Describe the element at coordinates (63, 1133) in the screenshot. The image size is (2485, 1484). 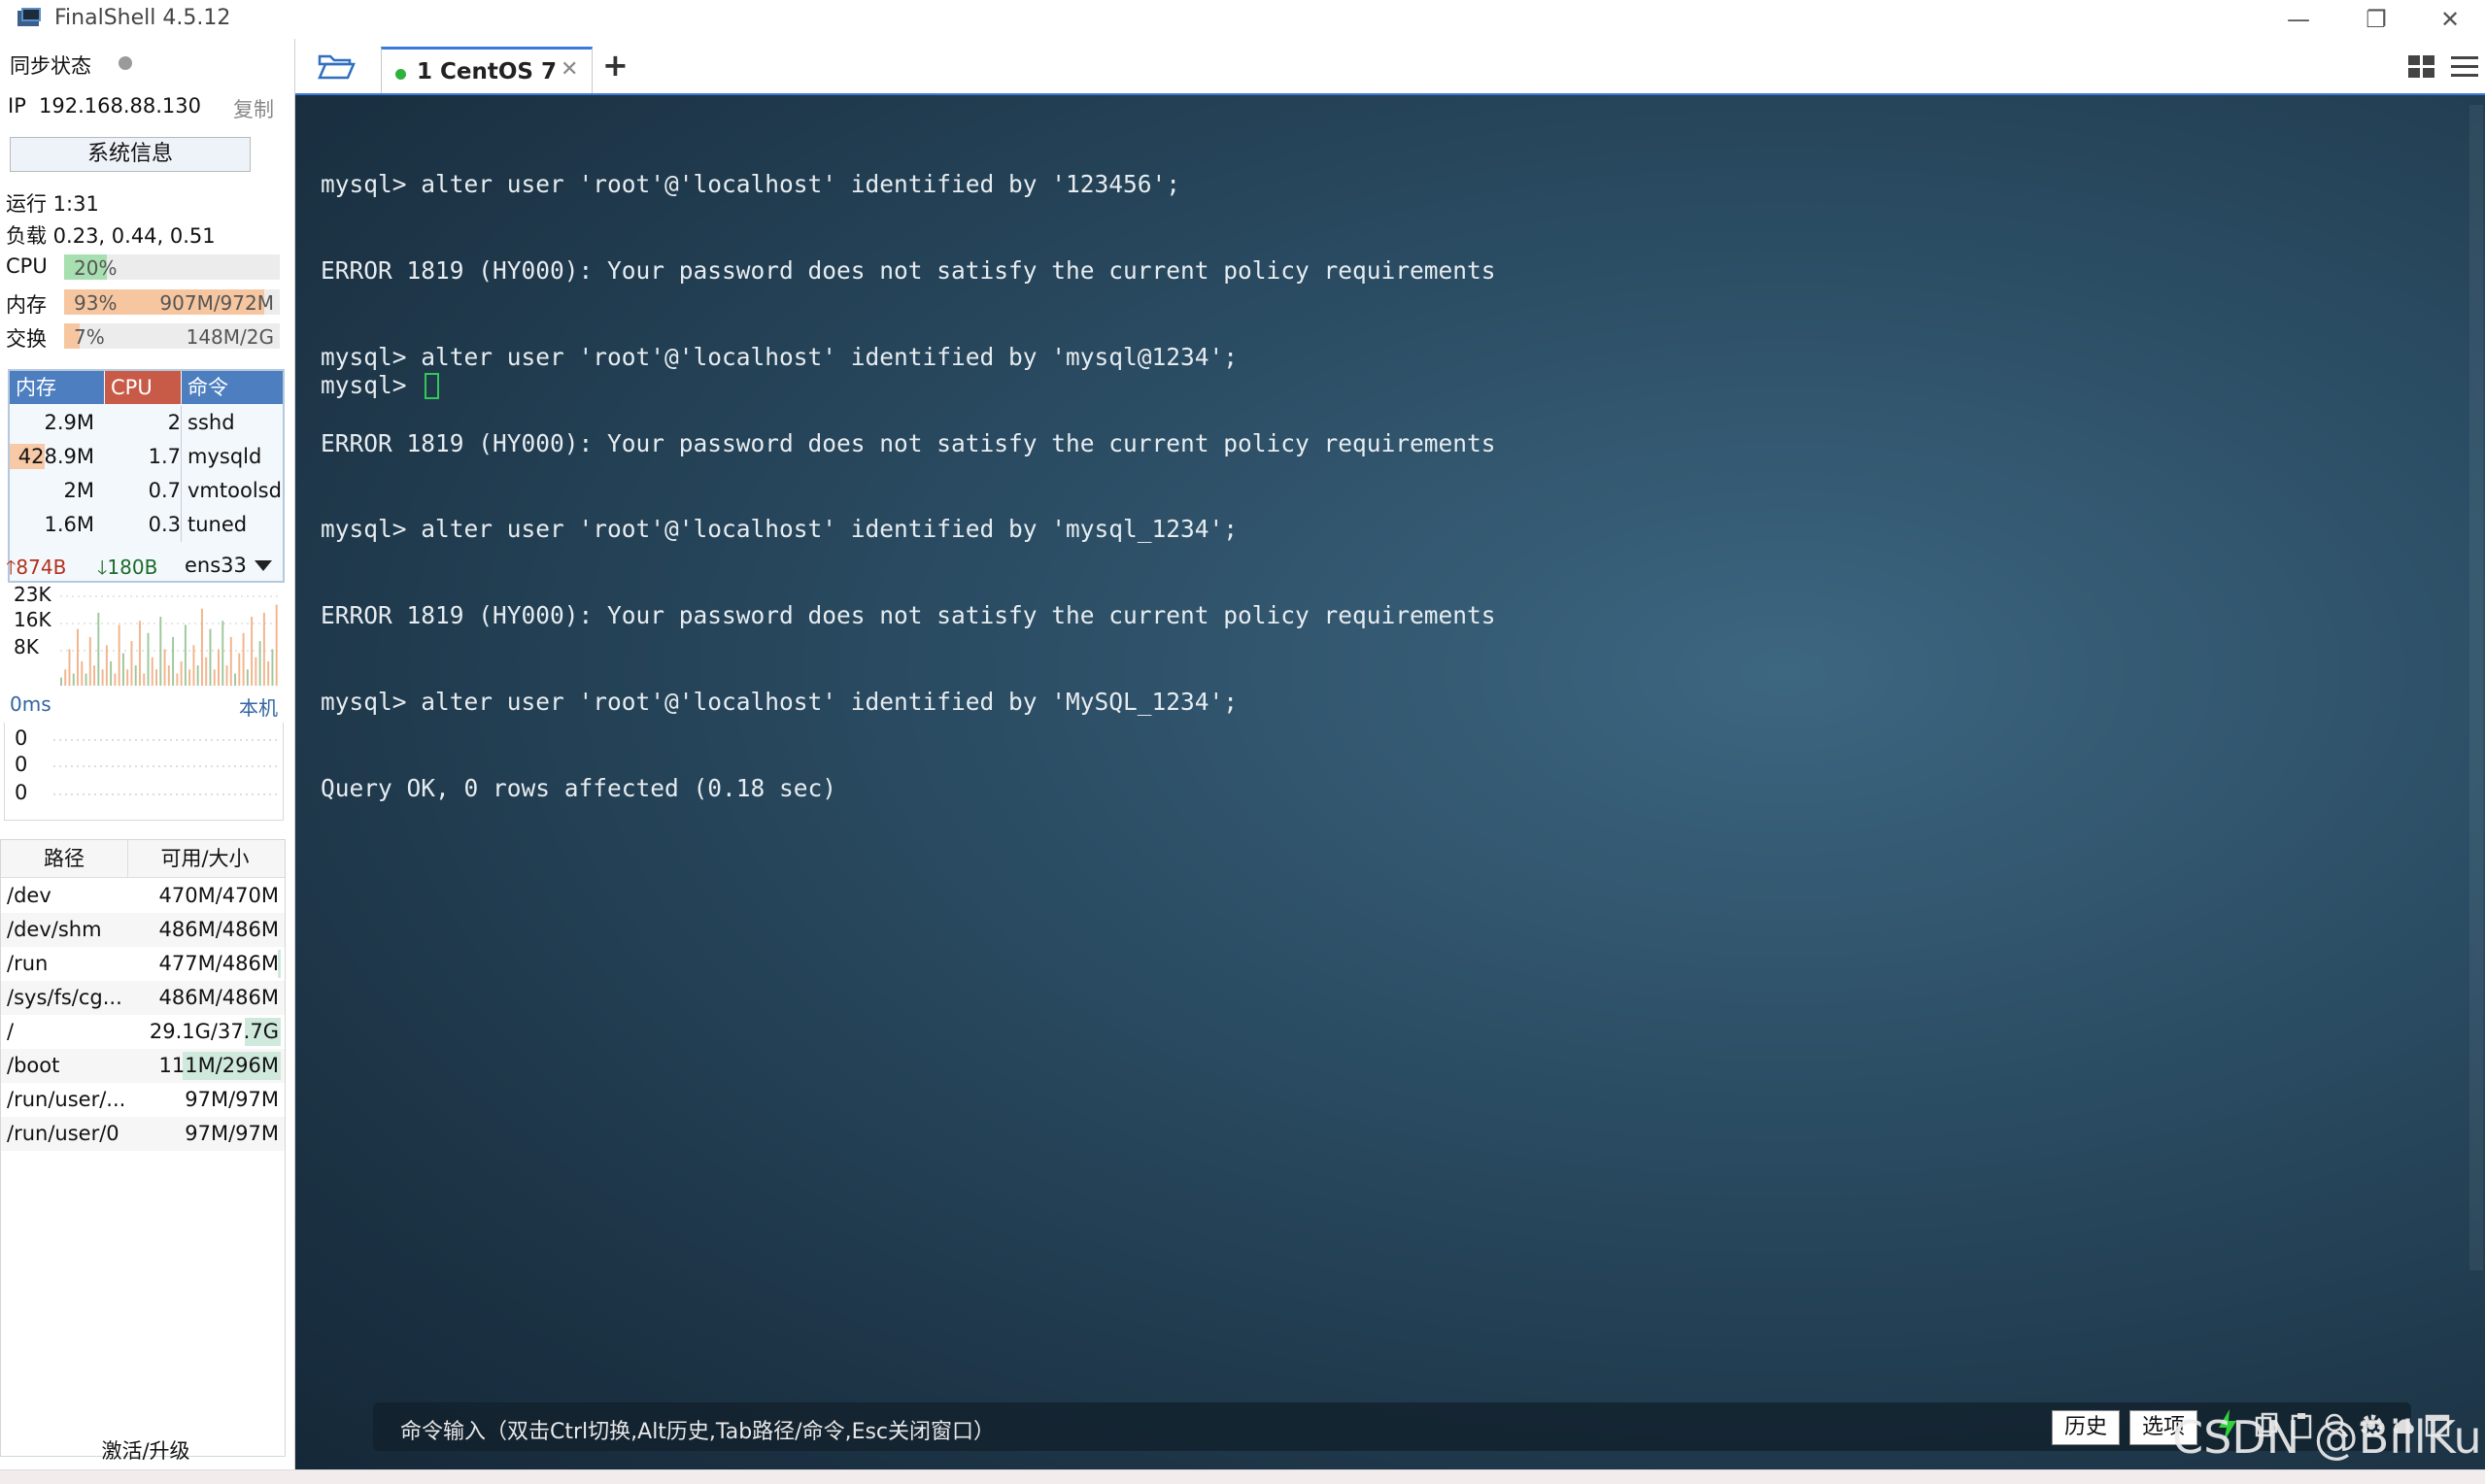
I see `disk-path: /run/user/0` at that location.